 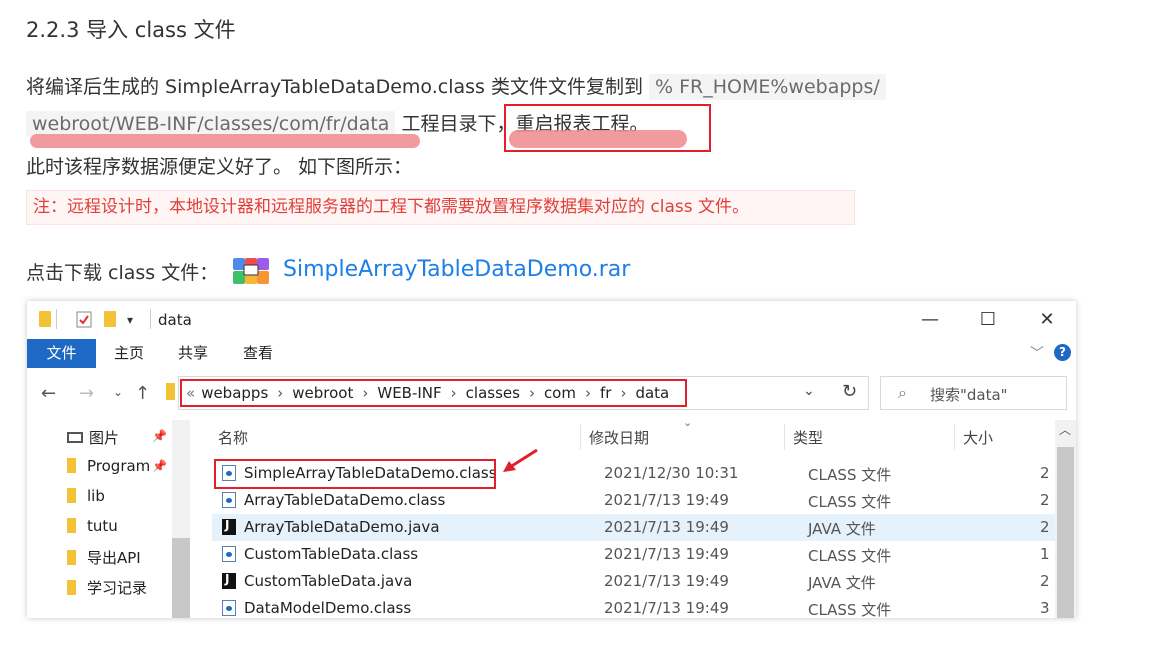 What do you see at coordinates (48, 393) in the screenshot?
I see `back-icon: ←` at bounding box center [48, 393].